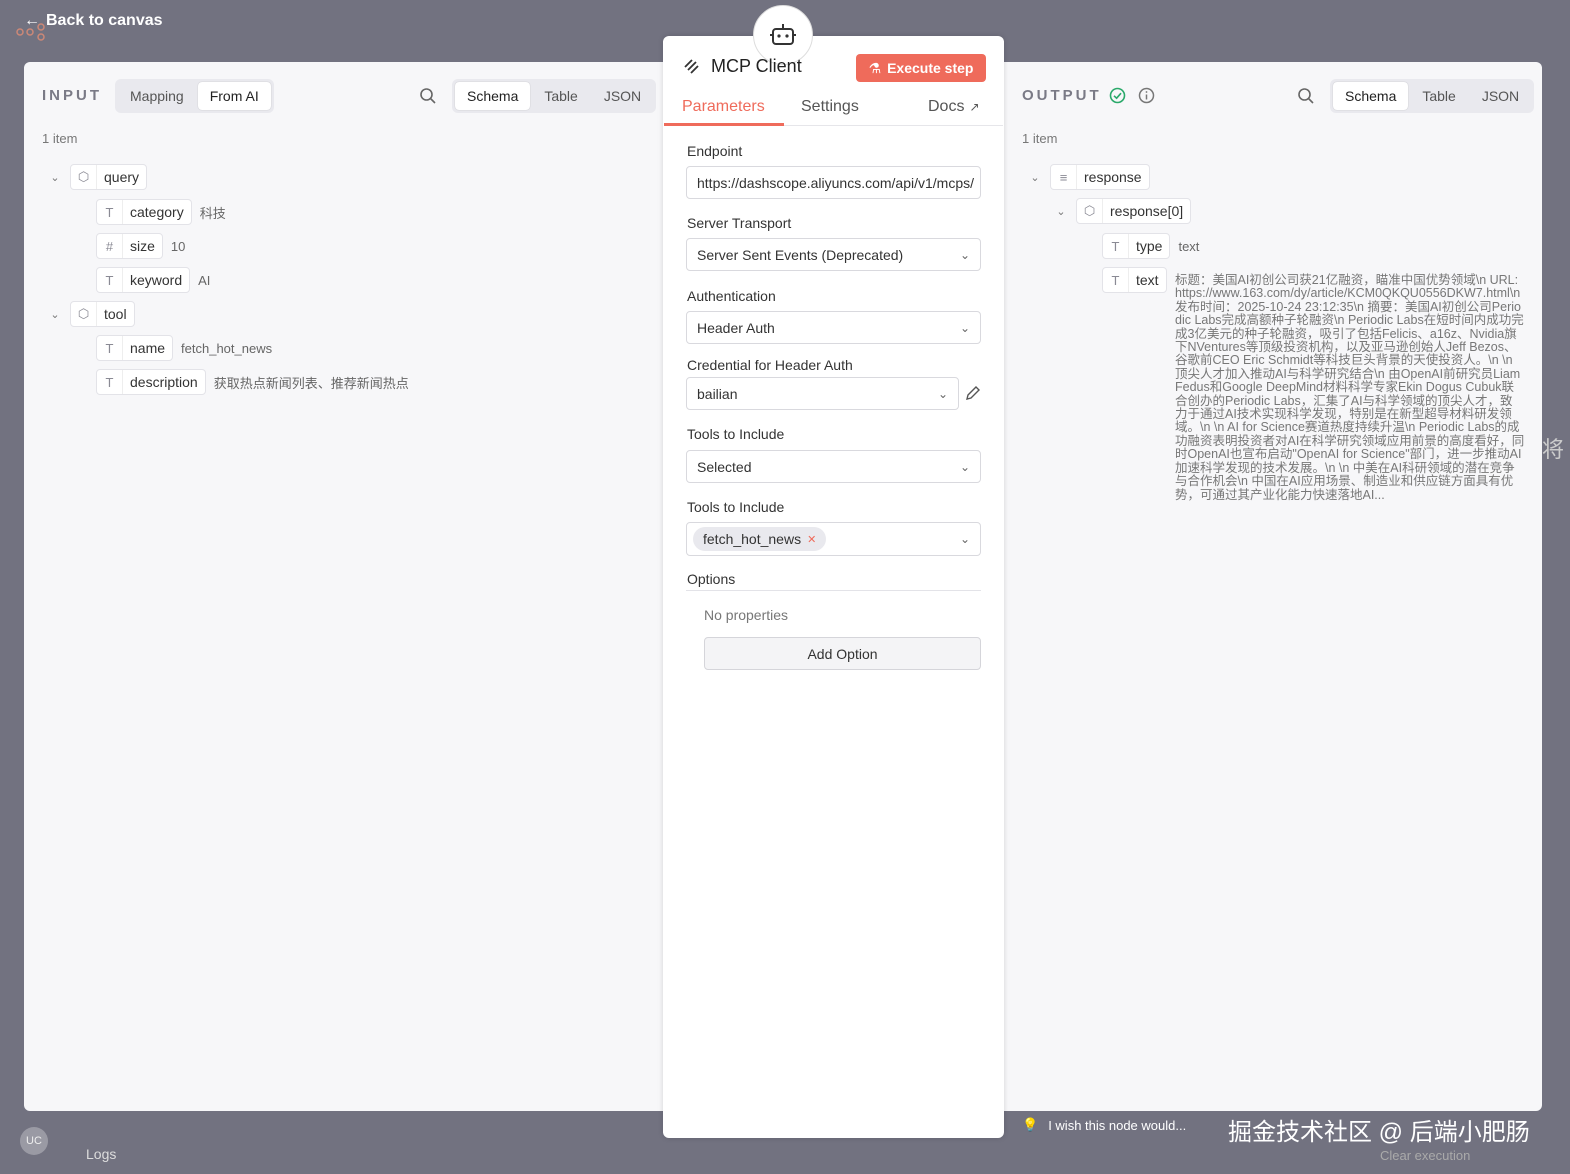 The width and height of the screenshot is (1570, 1174). Describe the element at coordinates (157, 212) in the screenshot. I see `field-name: category` at that location.